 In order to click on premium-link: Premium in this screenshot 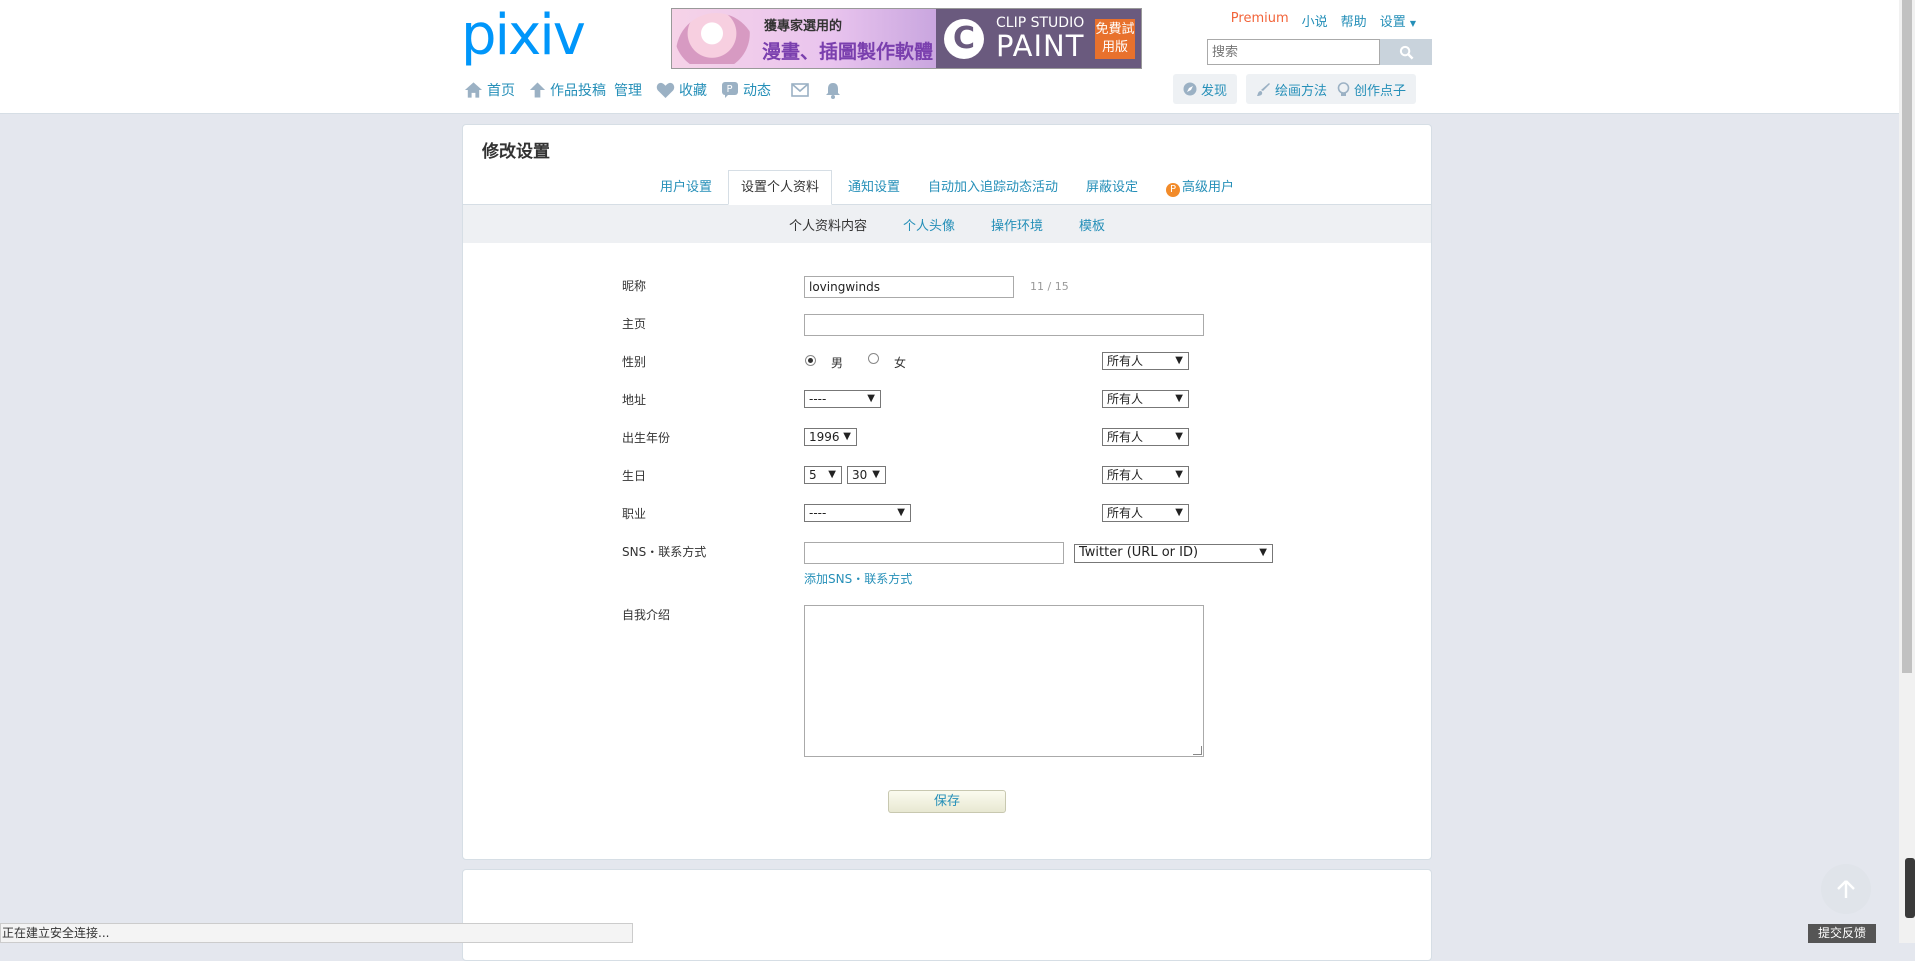, I will do `click(1260, 20)`.